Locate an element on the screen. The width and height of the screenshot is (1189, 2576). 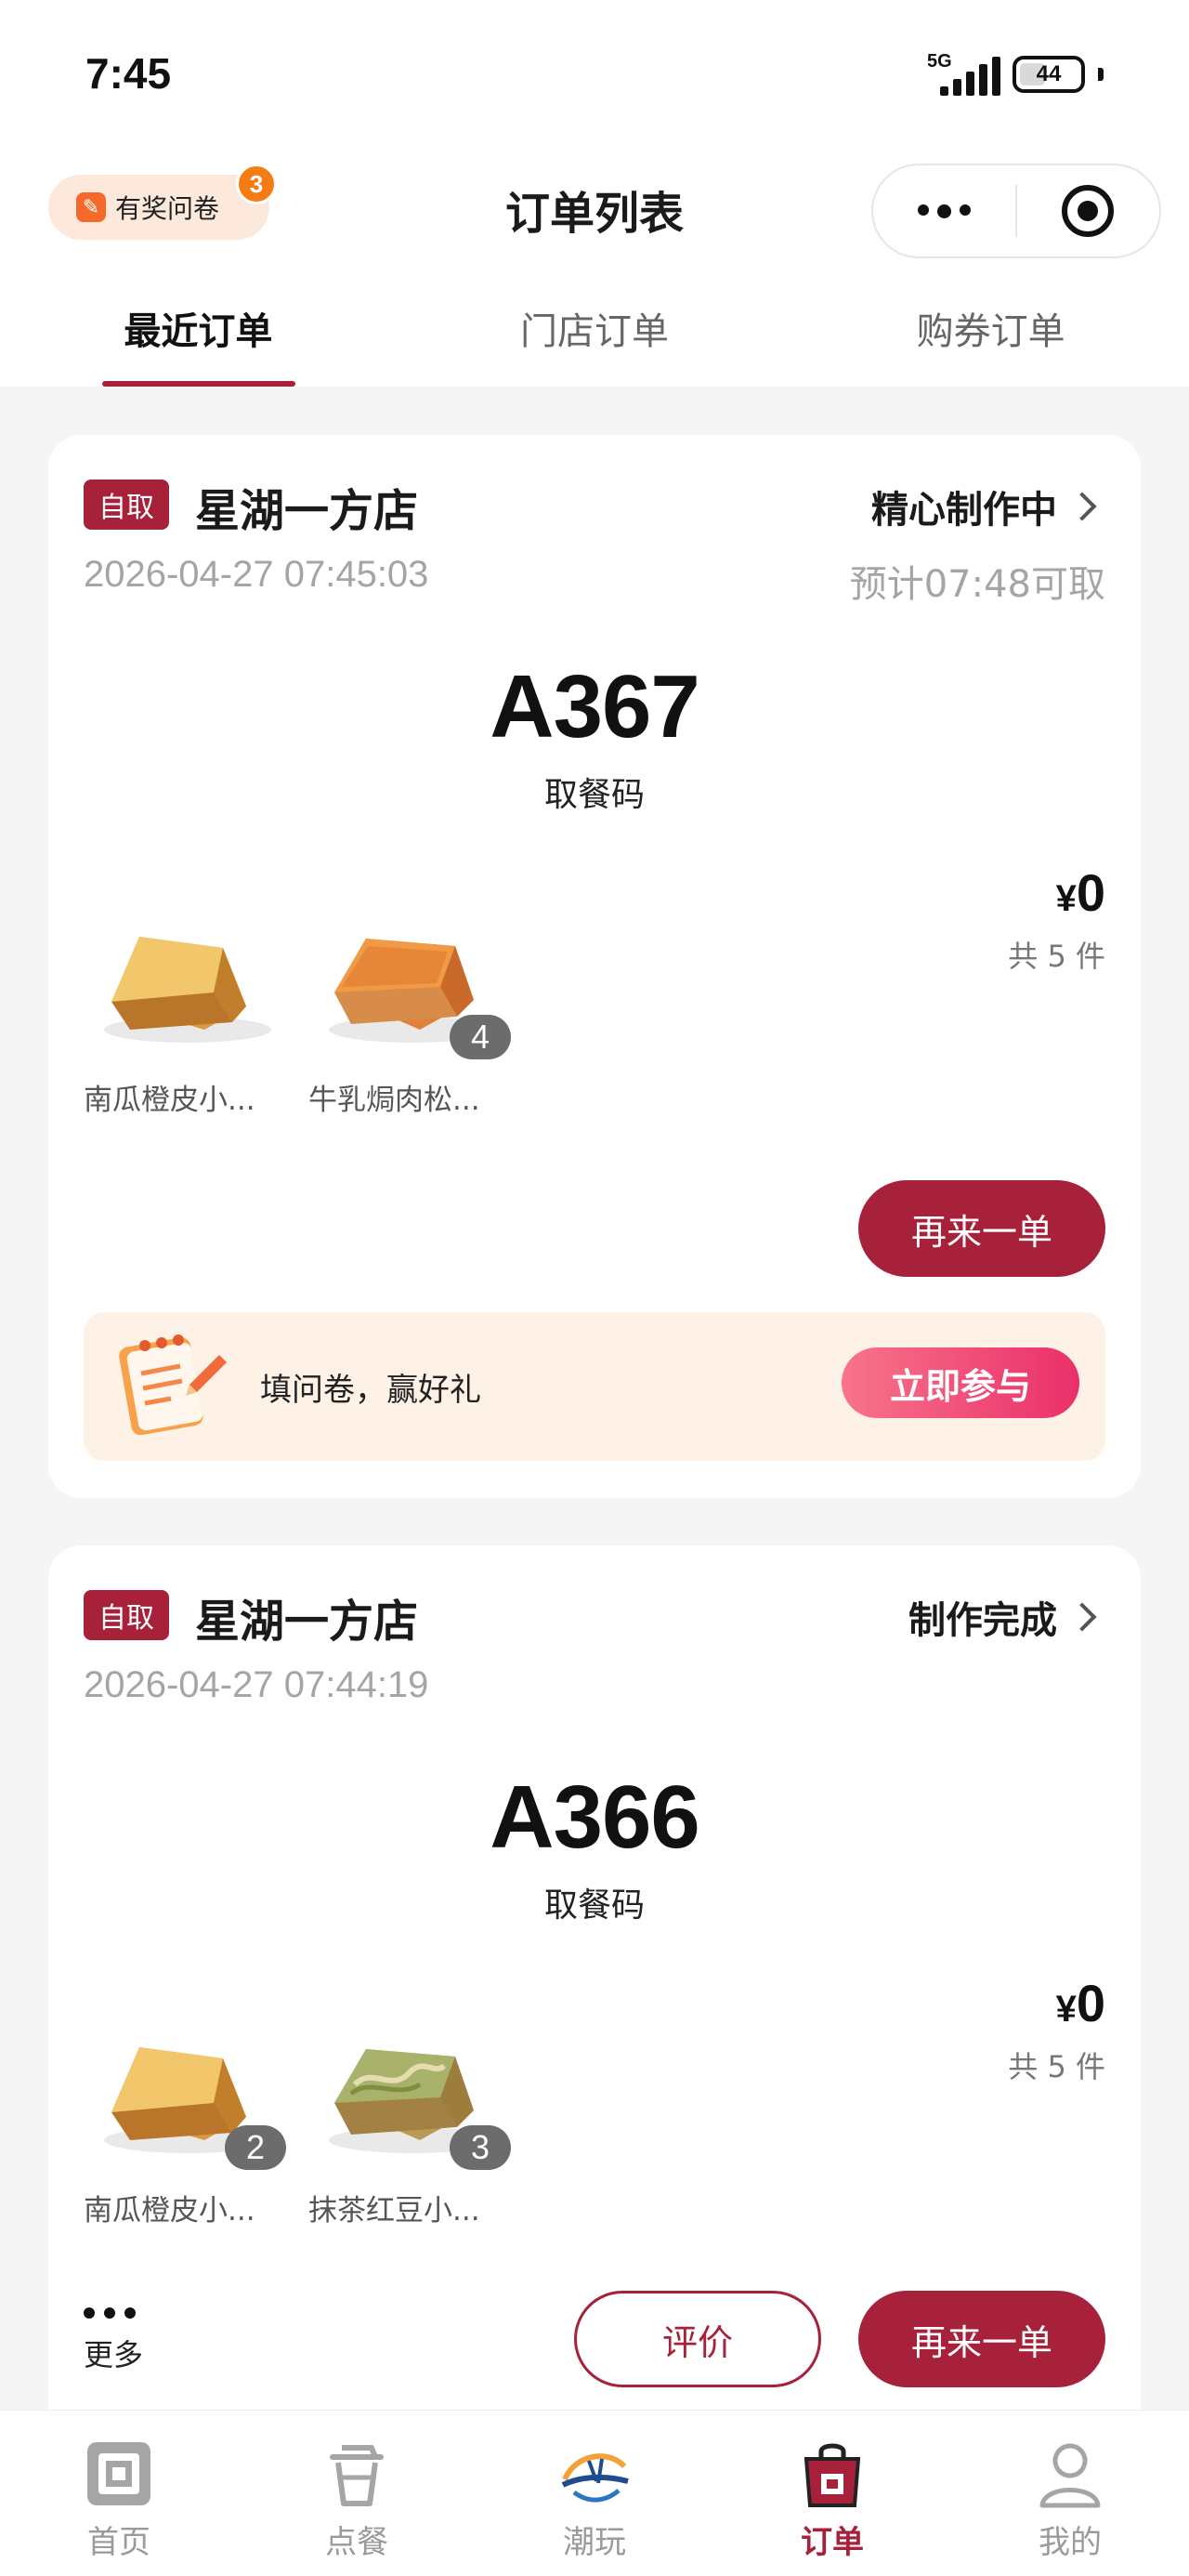
more-actions-link: 更多 is located at coordinates (113, 2340).